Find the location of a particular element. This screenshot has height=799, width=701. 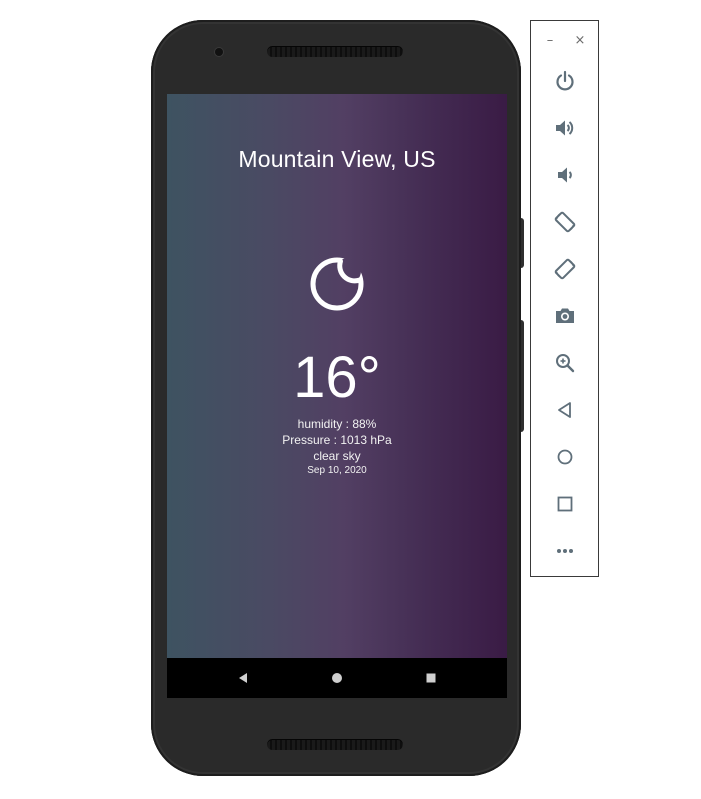

volume-down-button is located at coordinates (565, 175).